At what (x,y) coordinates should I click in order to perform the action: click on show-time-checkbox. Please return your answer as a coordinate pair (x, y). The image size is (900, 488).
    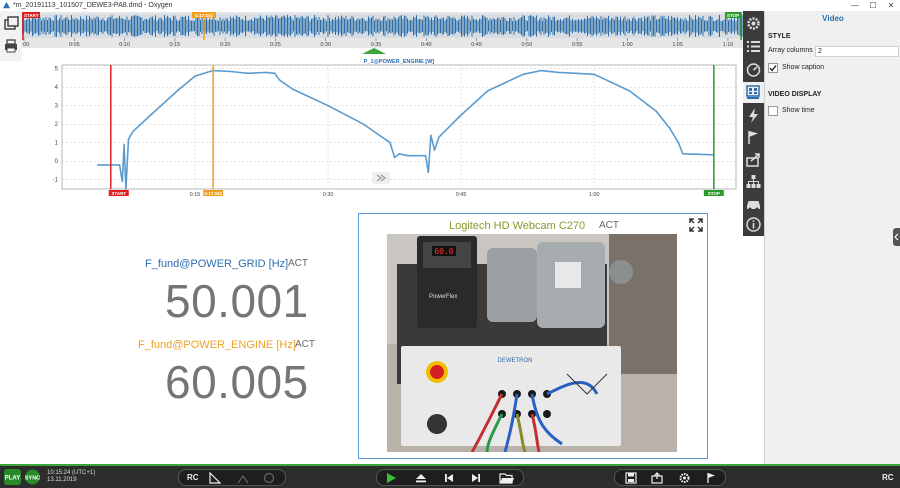
    Looking at the image, I should click on (773, 111).